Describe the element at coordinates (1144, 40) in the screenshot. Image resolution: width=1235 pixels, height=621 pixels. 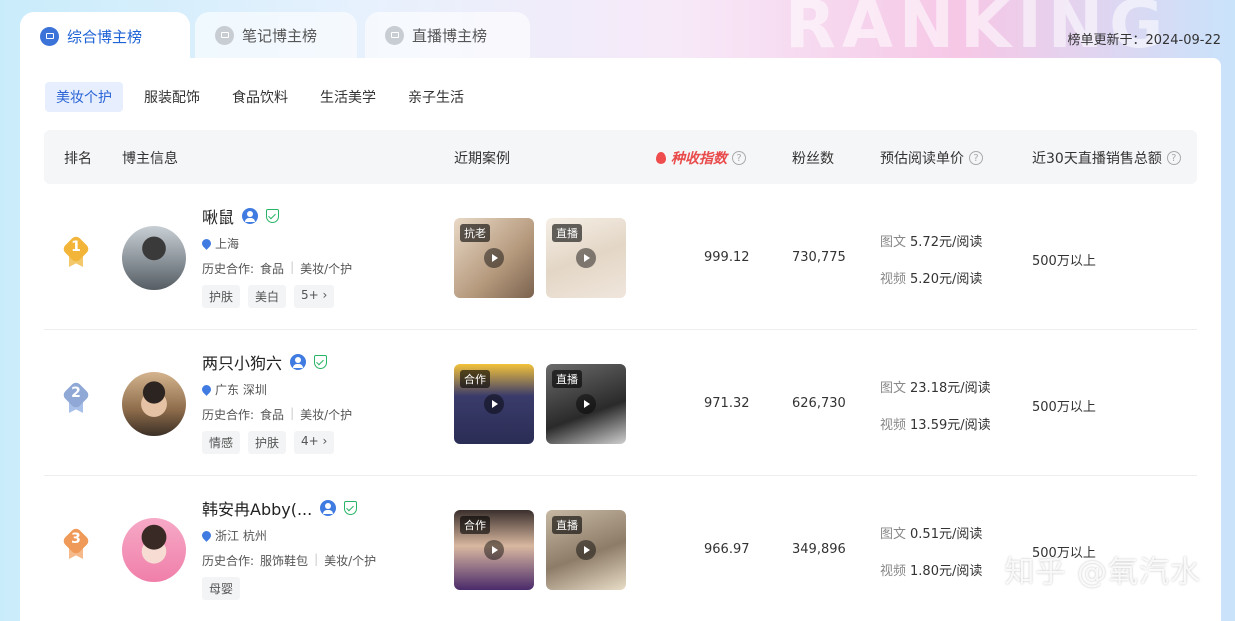
I see `update-date: 榜单更新于：2024-09-22` at that location.